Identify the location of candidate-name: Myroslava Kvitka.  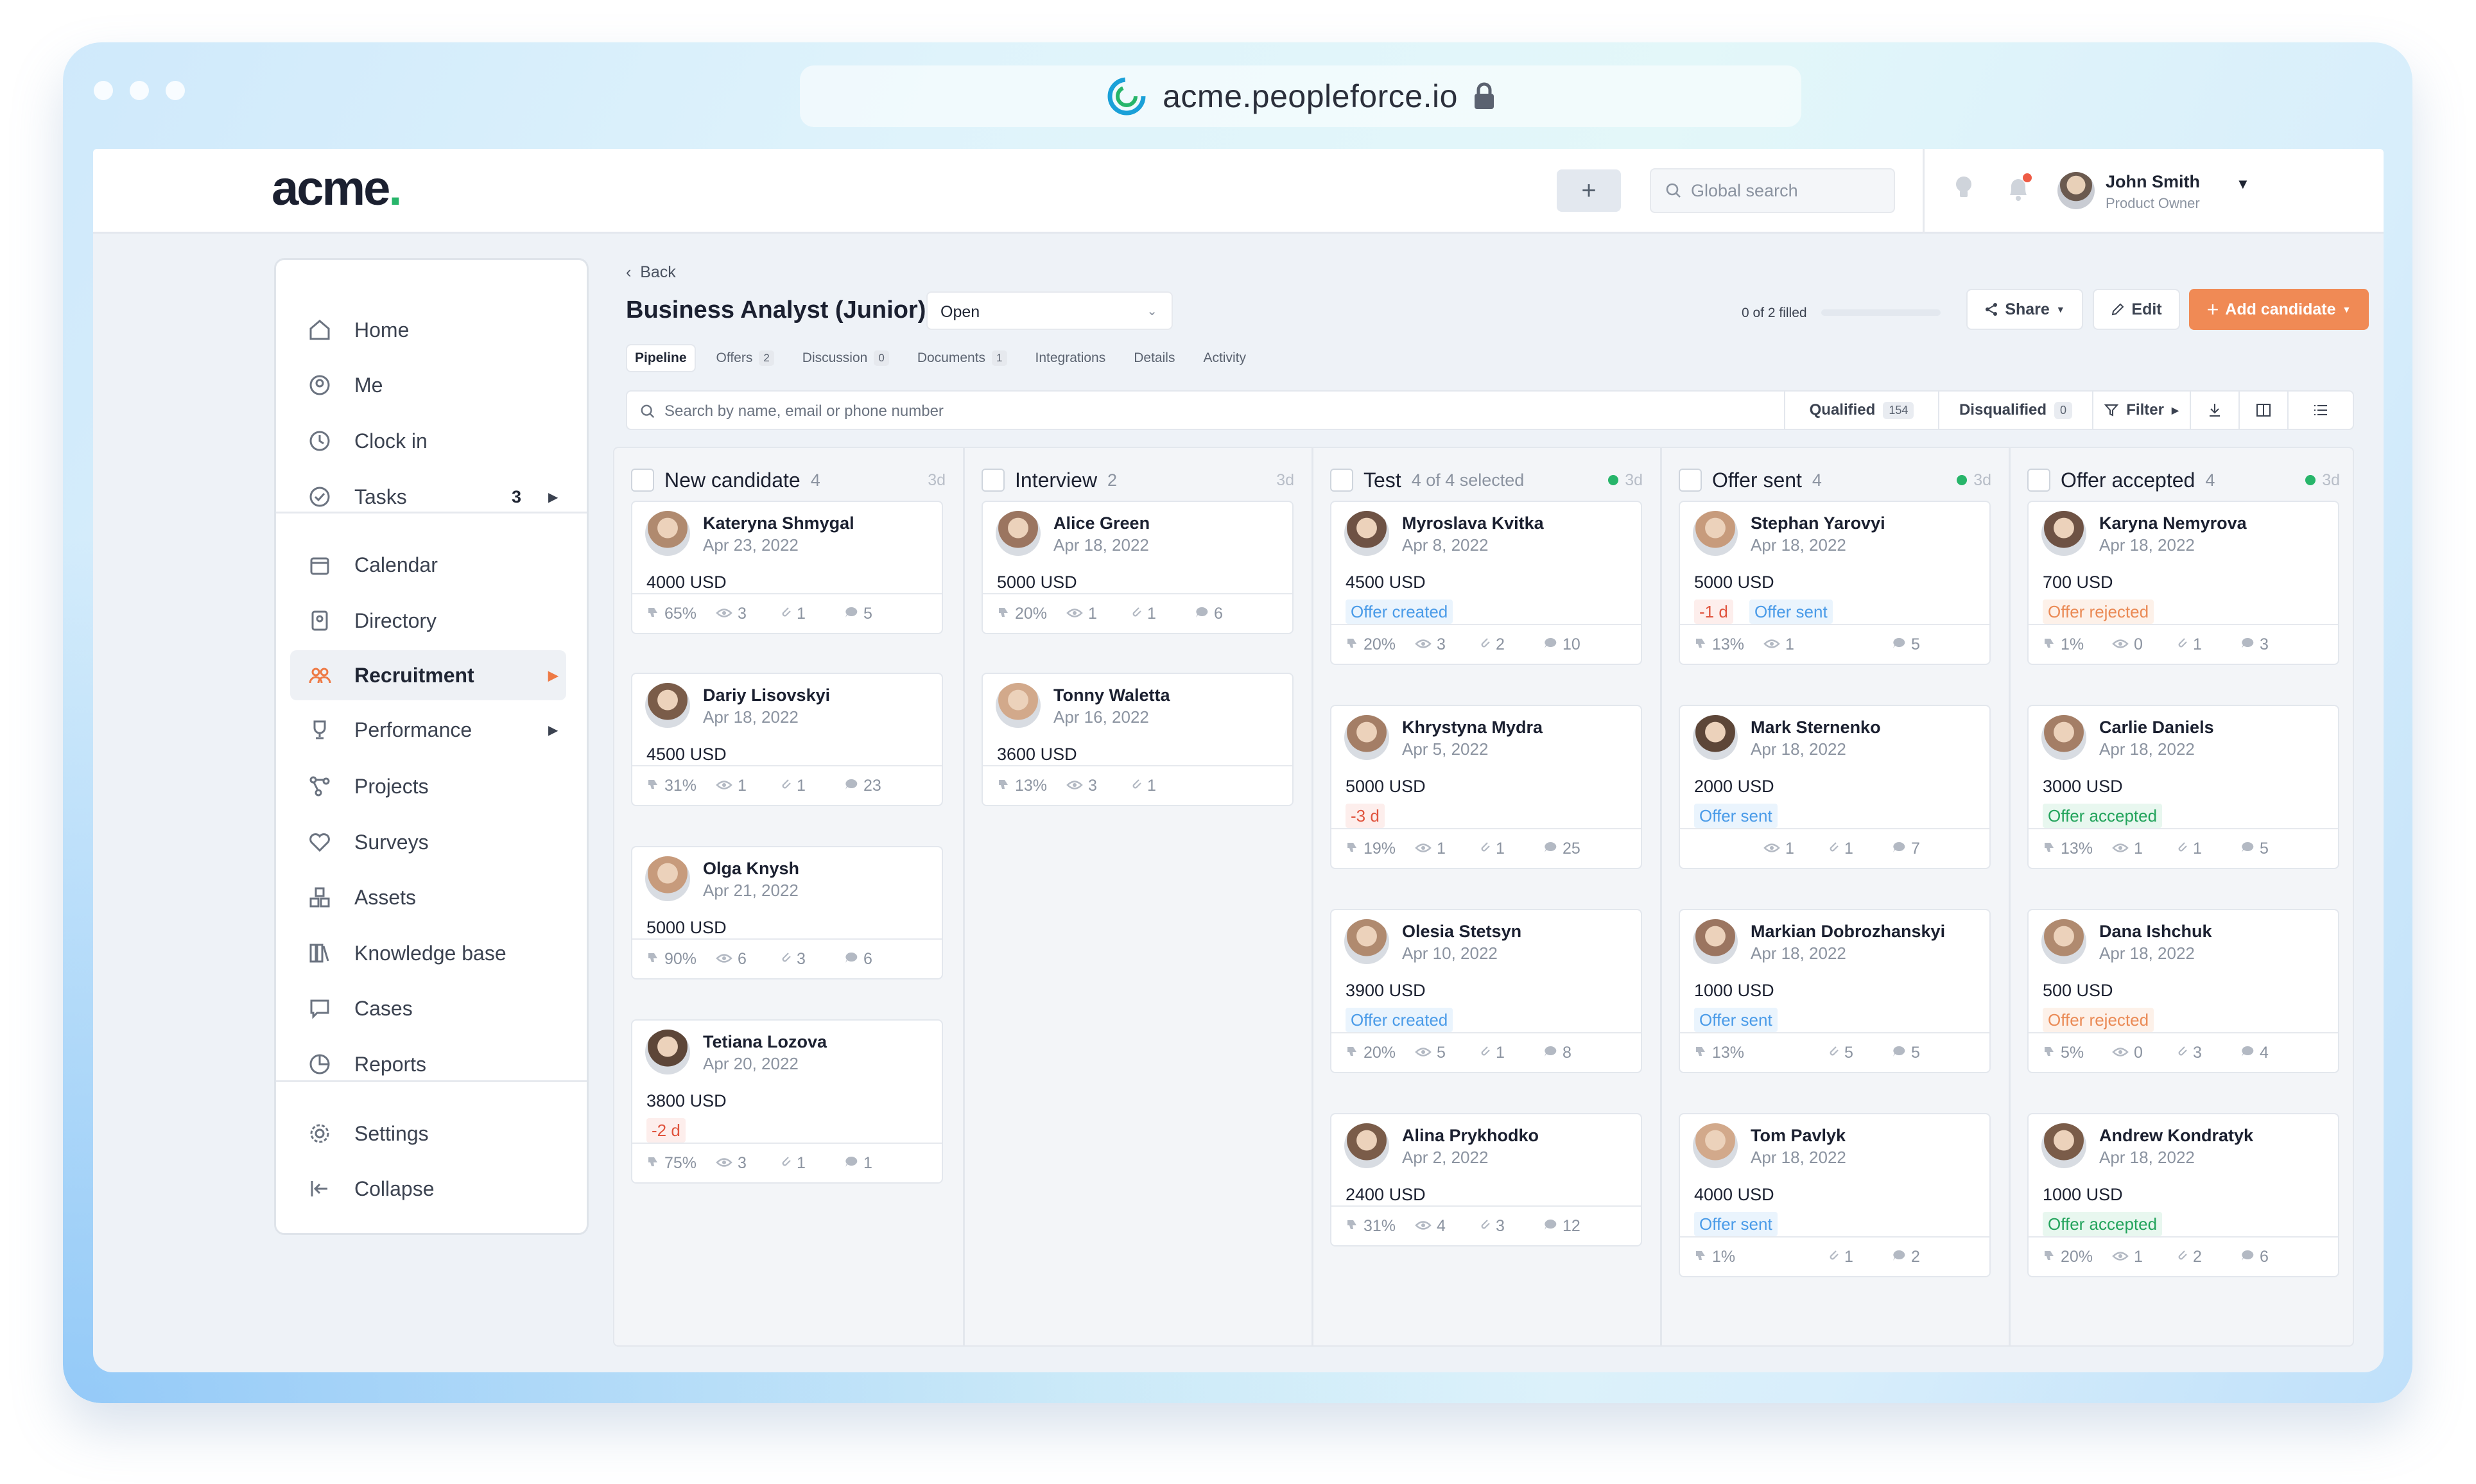
(1473, 523).